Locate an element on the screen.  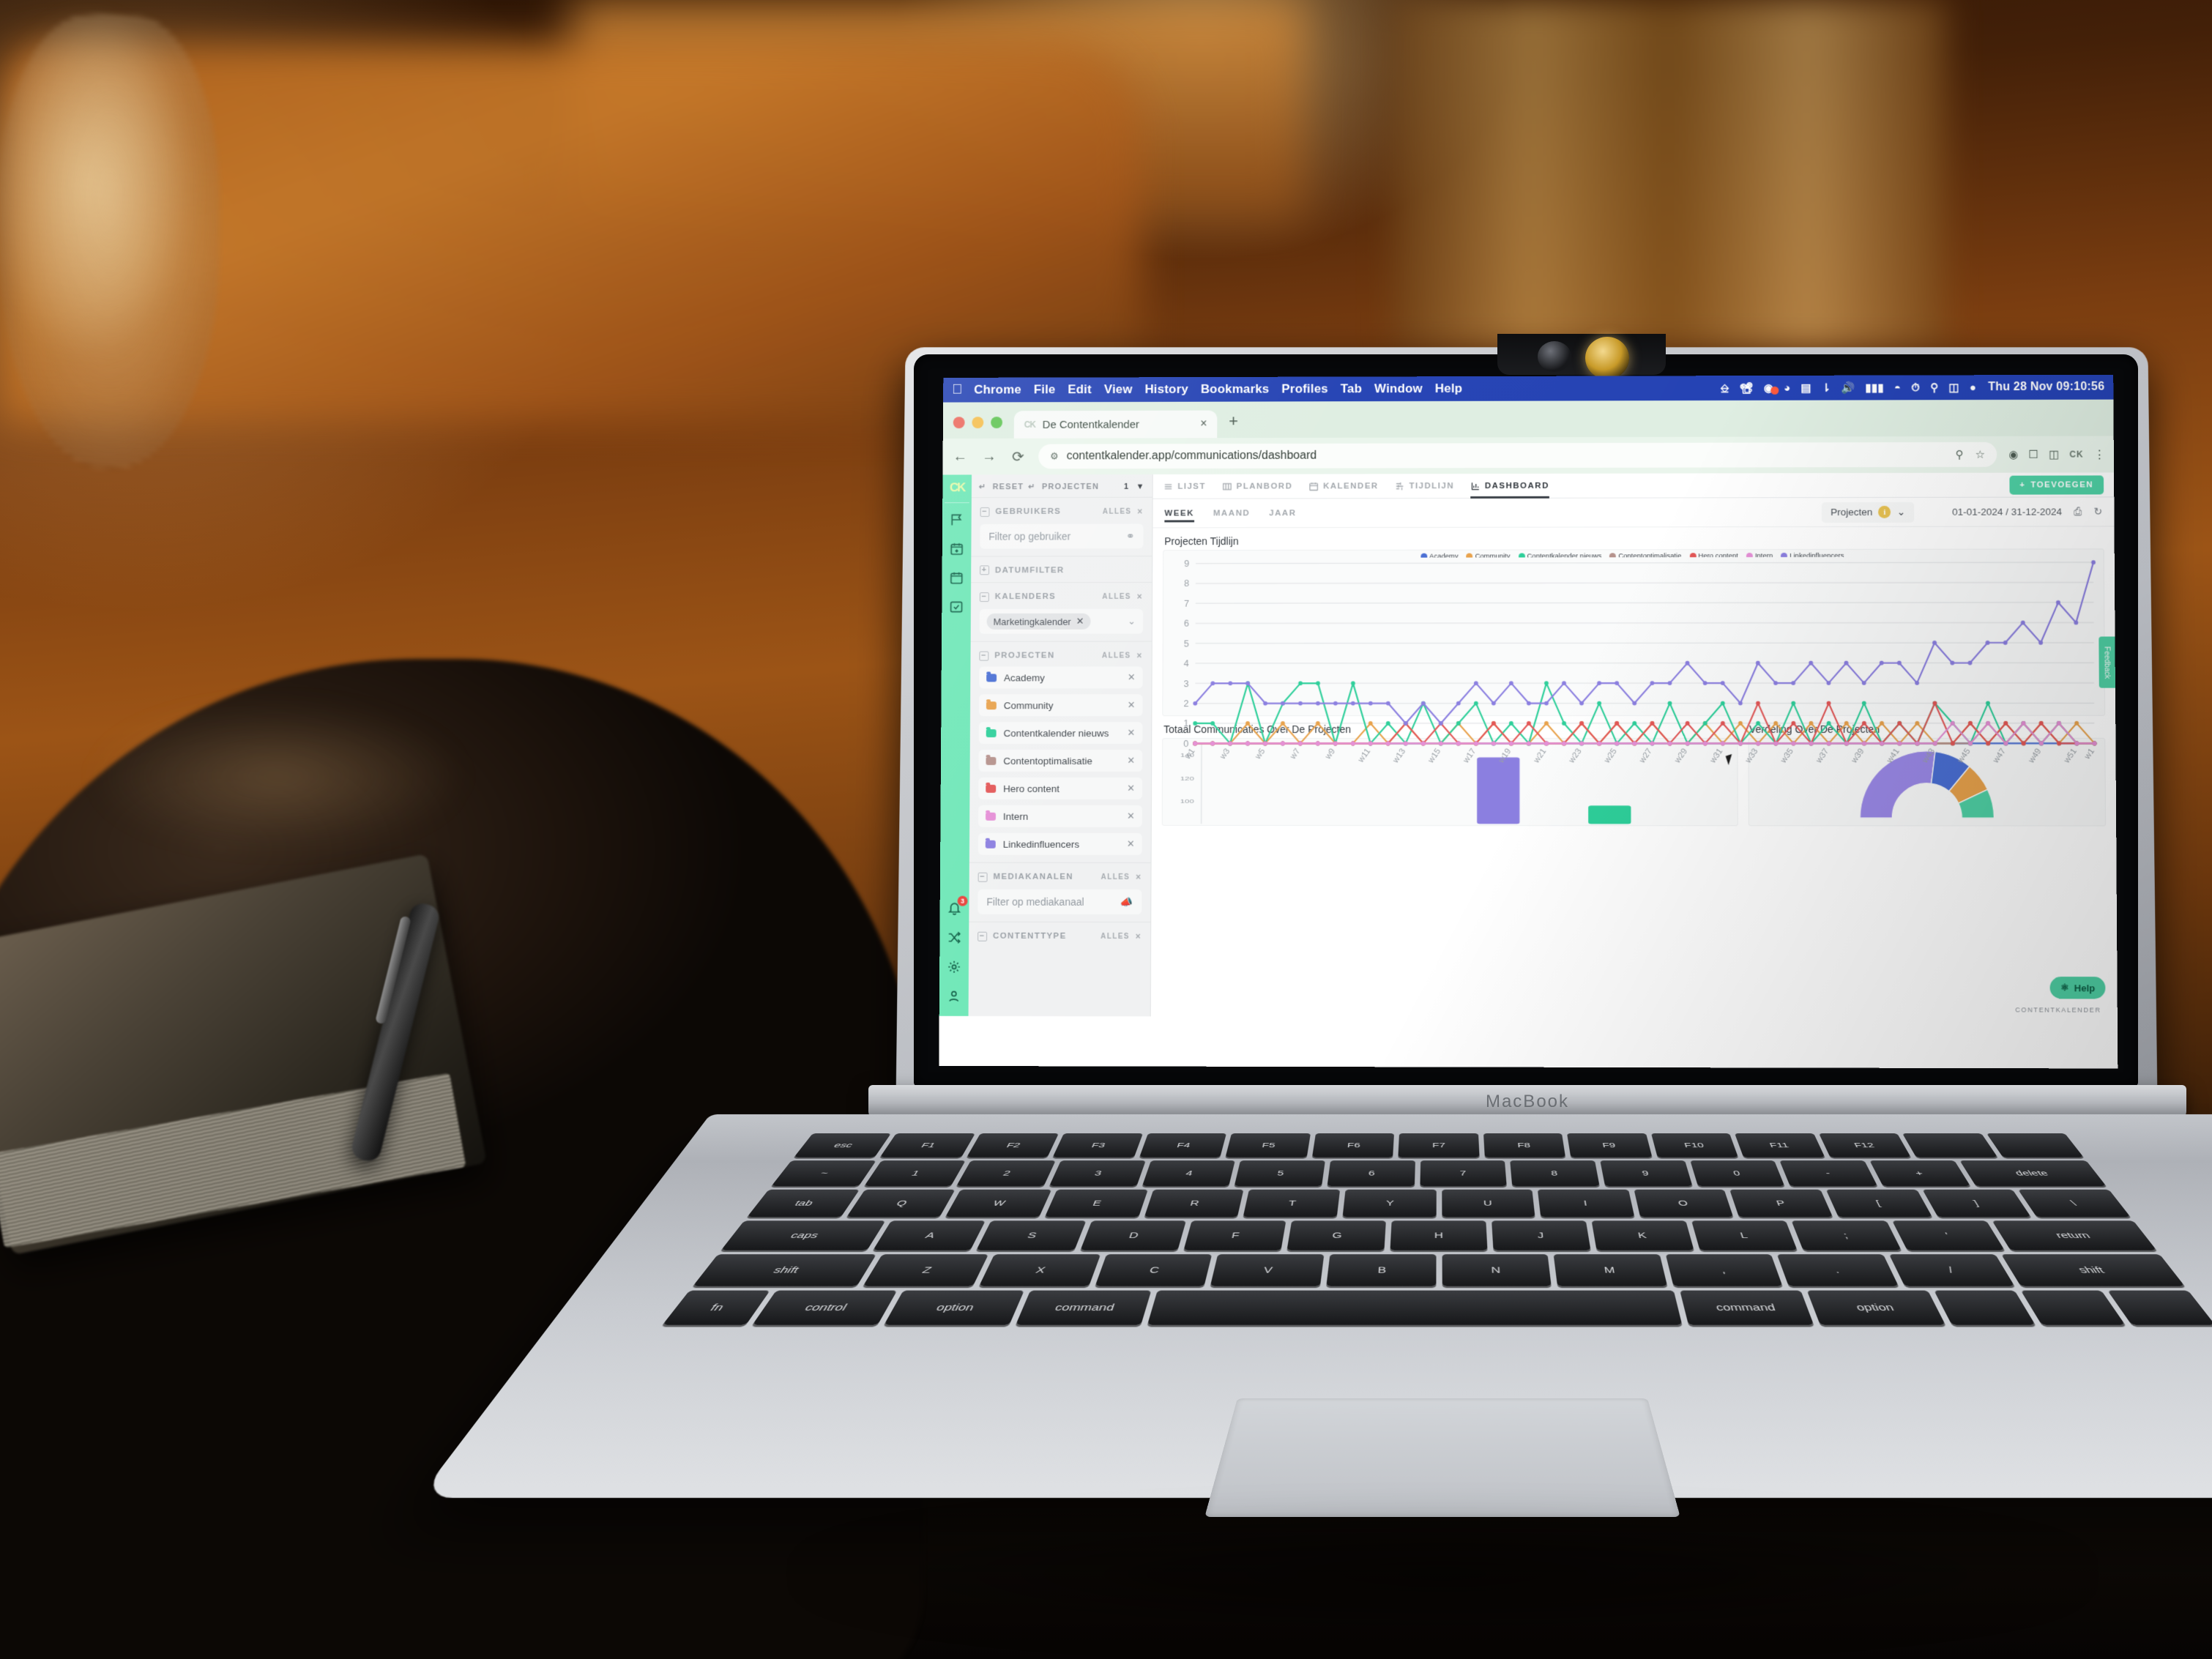
chrome-menu-icon: ⋮ is located at coordinates (2099, 454).